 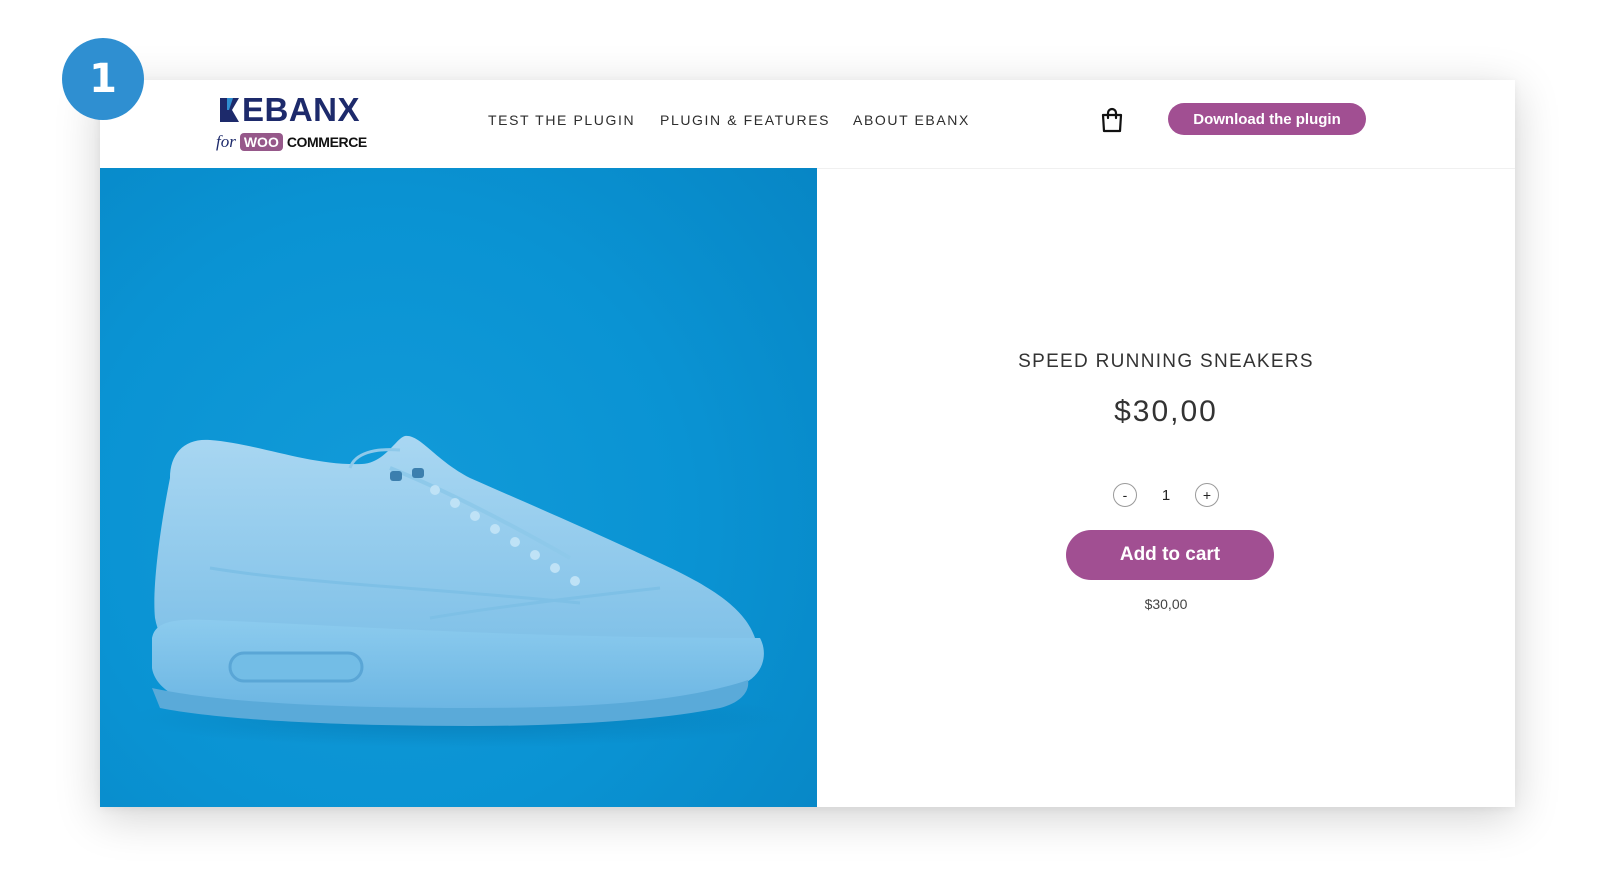 What do you see at coordinates (911, 120) in the screenshot?
I see `nav-link-about-ebanx: ABOUT EBANX` at bounding box center [911, 120].